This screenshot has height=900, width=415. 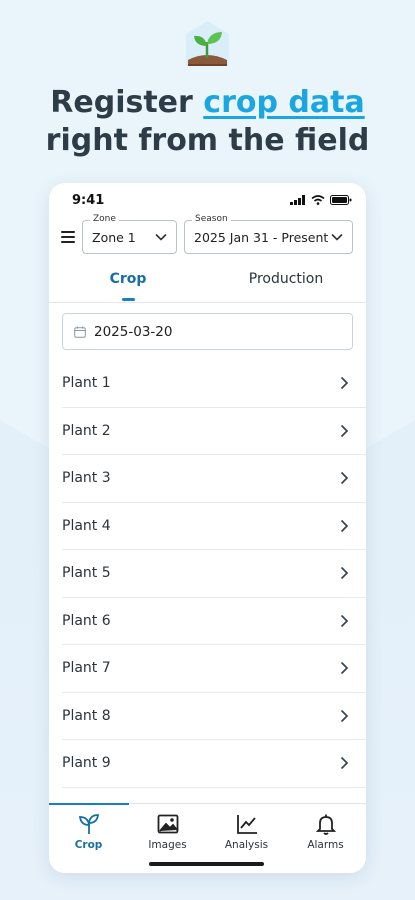 I want to click on date-picker-field: 2025-03-20, so click(x=207, y=331).